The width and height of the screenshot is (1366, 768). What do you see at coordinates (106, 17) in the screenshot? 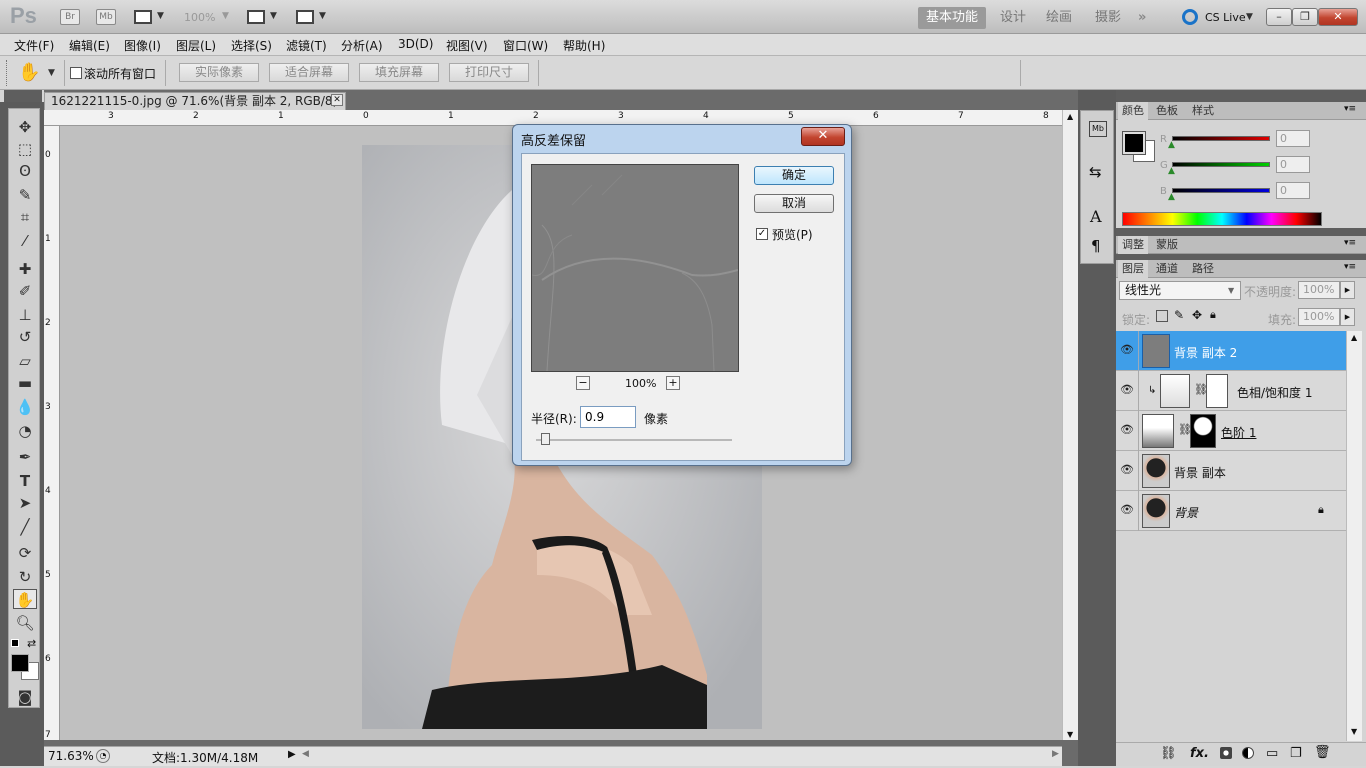
I see `mini-bridge-button: Mb` at bounding box center [106, 17].